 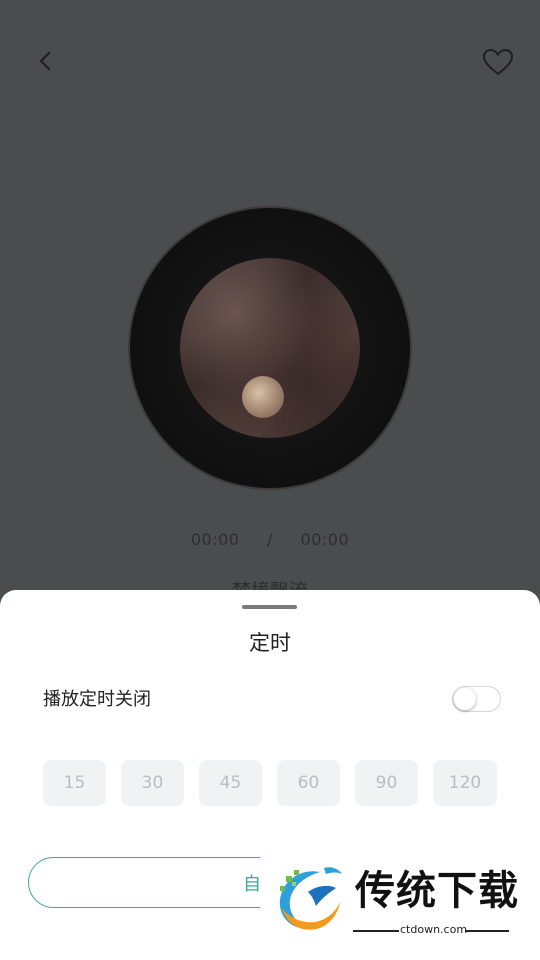 I want to click on timer-toggle-switch, so click(x=476, y=699).